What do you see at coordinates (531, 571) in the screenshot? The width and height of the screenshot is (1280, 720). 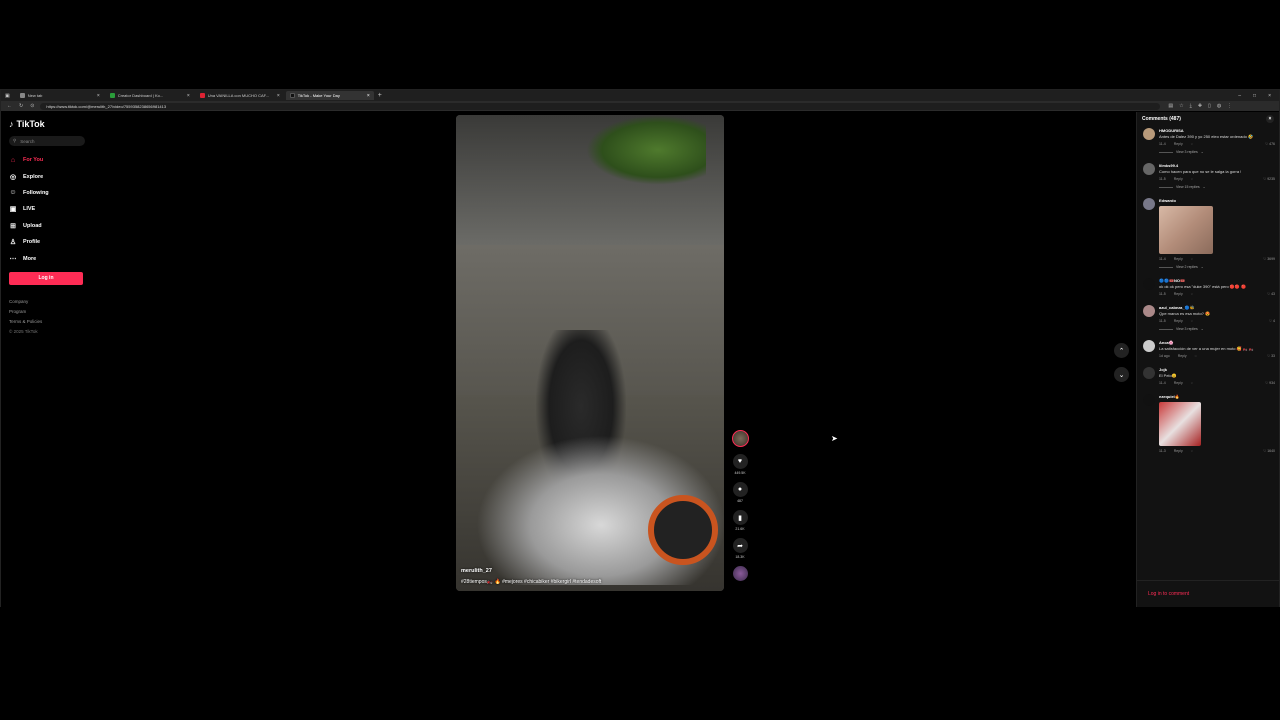 I see `video-username: merulith_27` at bounding box center [531, 571].